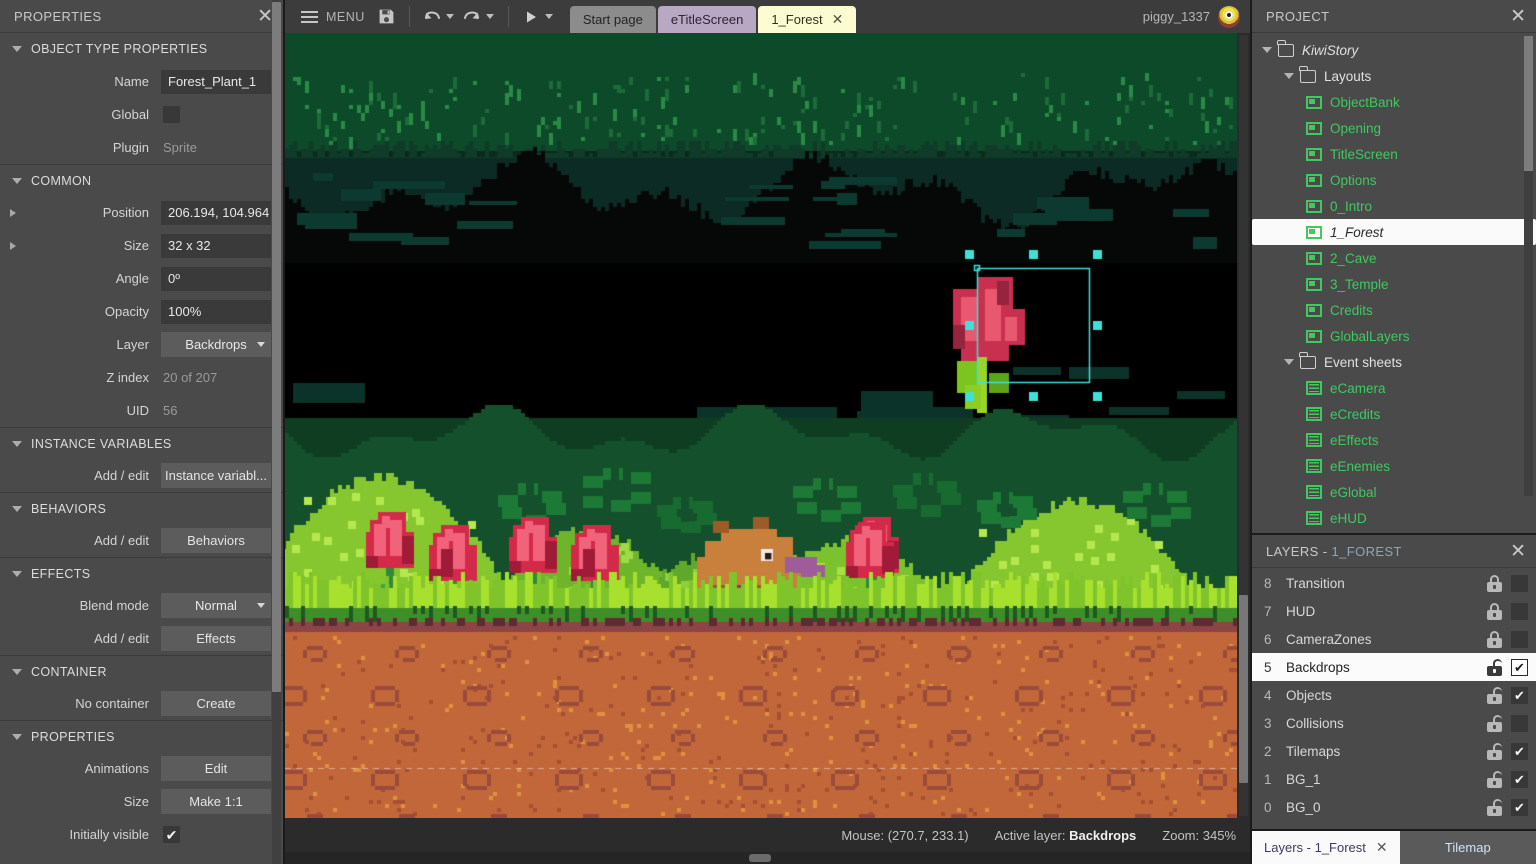 The width and height of the screenshot is (1536, 864). What do you see at coordinates (171, 114) in the screenshot?
I see `checkbox` at bounding box center [171, 114].